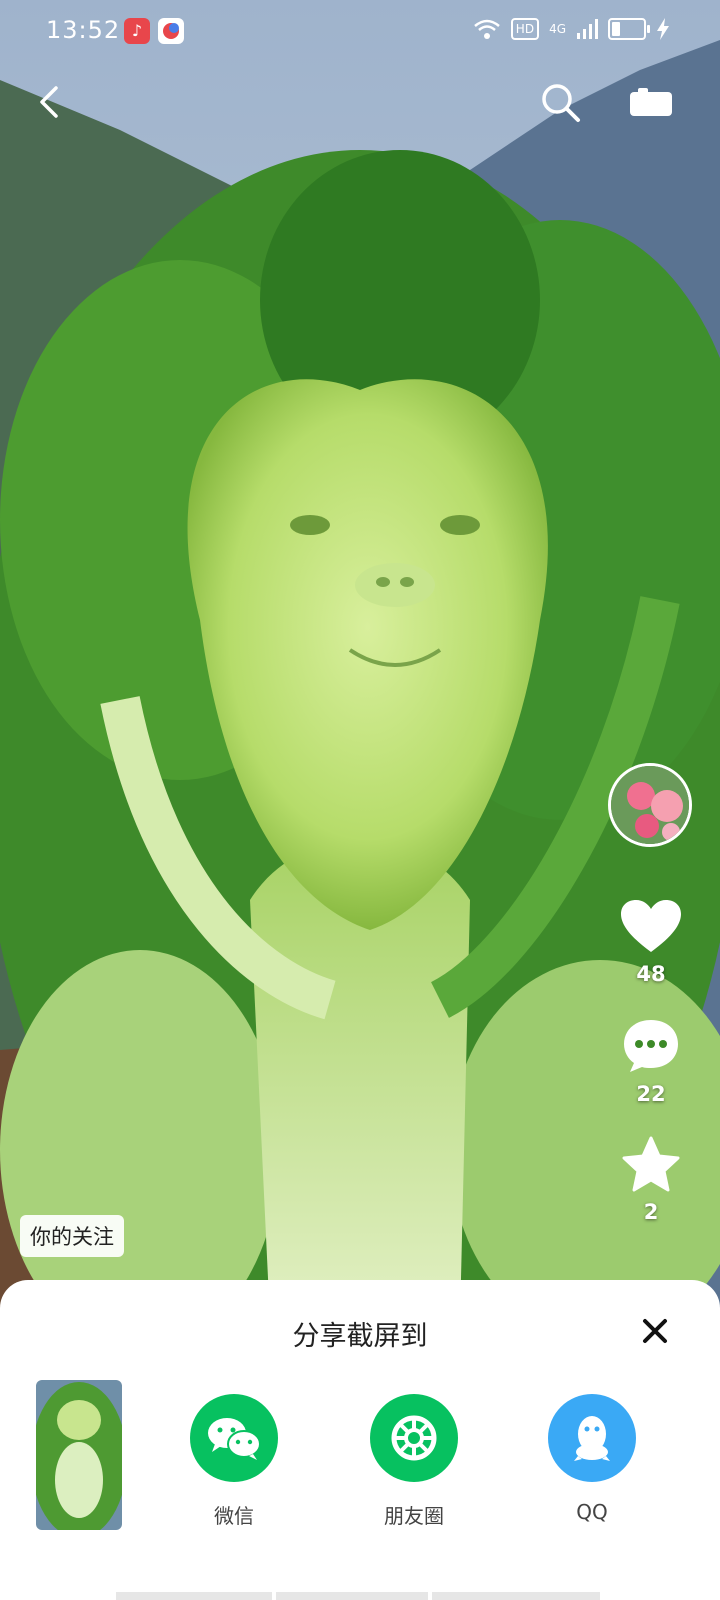 This screenshot has height=1600, width=720. Describe the element at coordinates (651, 974) in the screenshot. I see `like-count: 48` at that location.